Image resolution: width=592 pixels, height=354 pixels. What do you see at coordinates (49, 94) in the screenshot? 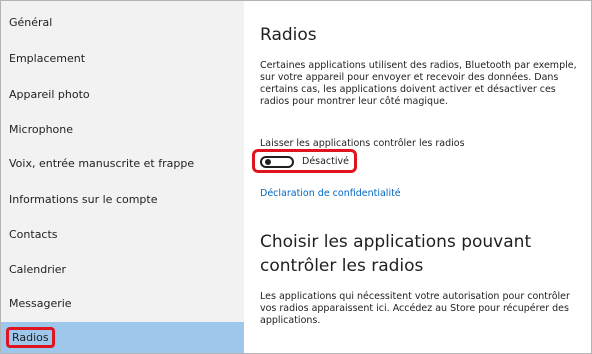
I see `sidebar-item-label: Appareil photo` at bounding box center [49, 94].